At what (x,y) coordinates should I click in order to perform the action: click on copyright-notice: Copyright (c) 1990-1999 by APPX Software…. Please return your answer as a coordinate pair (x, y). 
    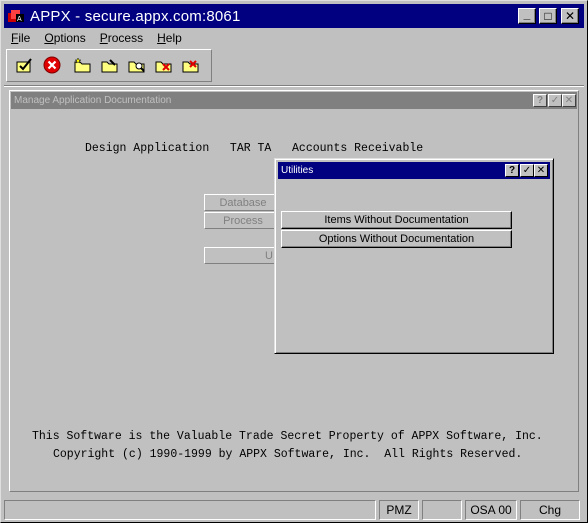
    Looking at the image, I should click on (288, 454).